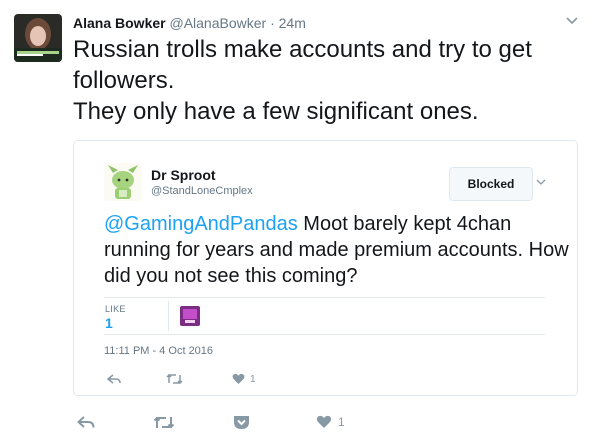 This screenshot has height=446, width=594. Describe the element at coordinates (190, 316) in the screenshot. I see `liker-avatar` at that location.